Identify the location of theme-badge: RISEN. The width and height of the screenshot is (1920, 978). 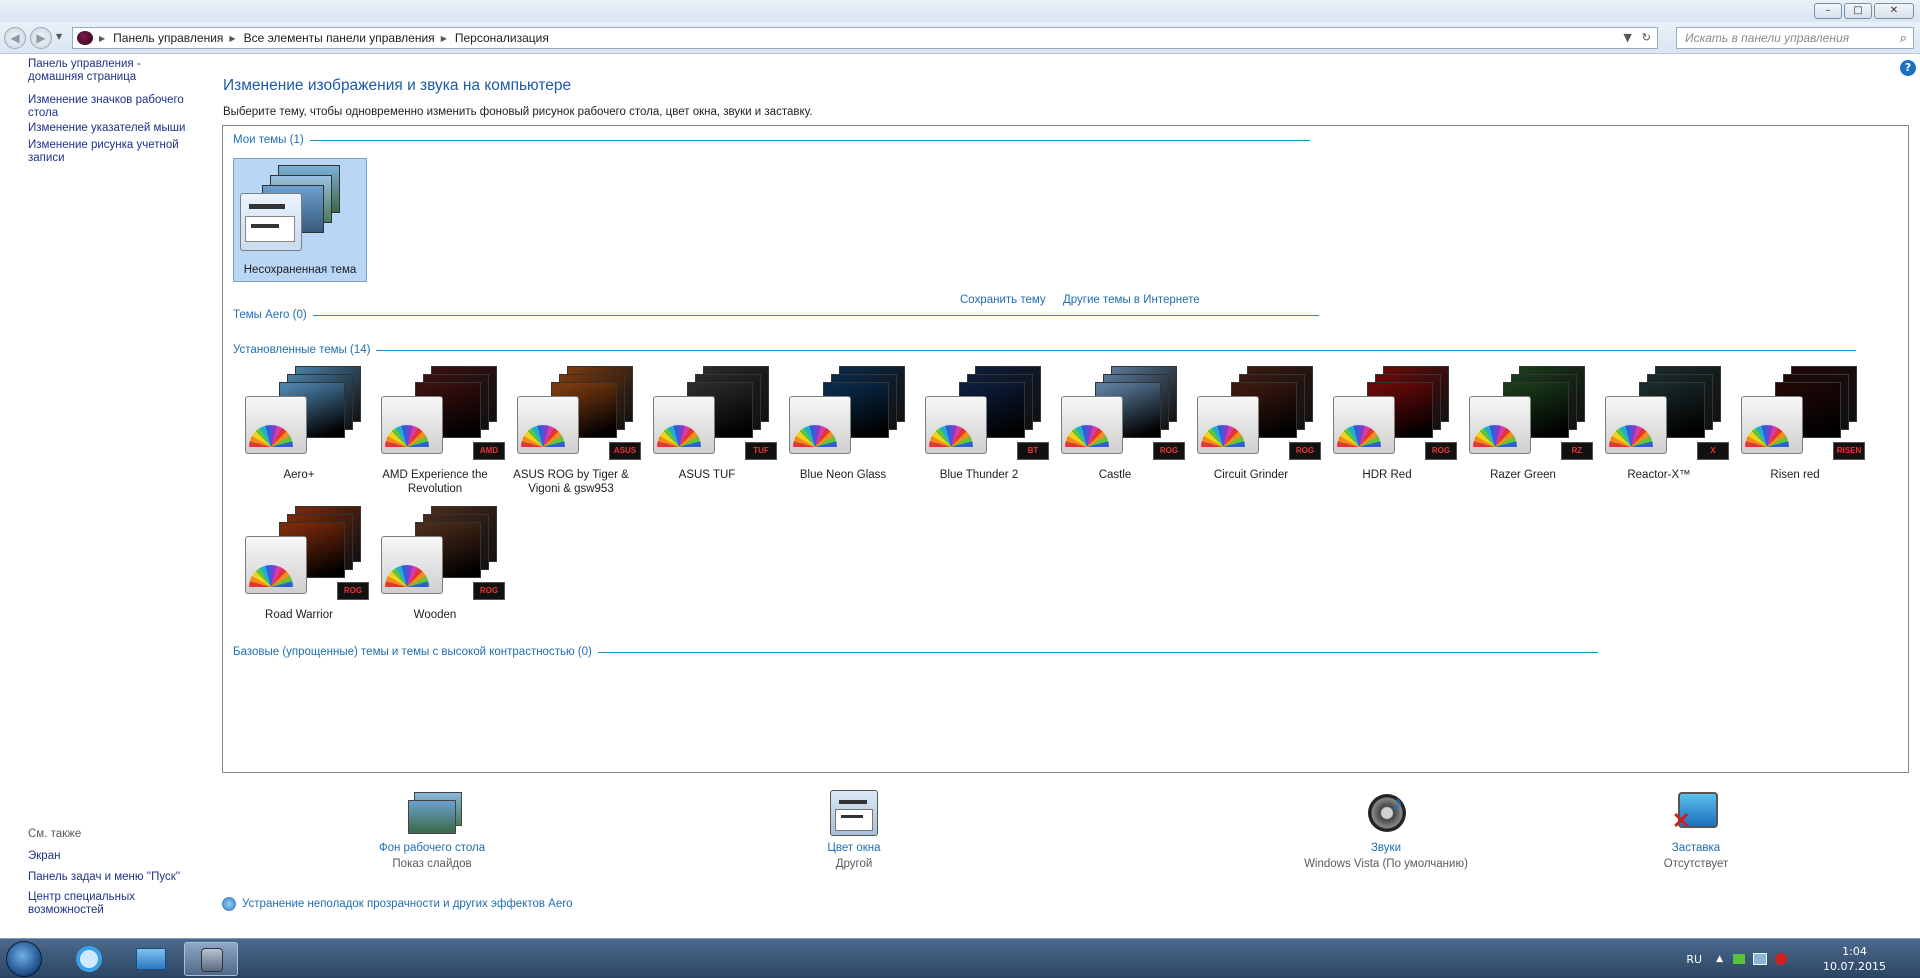
(1849, 451).